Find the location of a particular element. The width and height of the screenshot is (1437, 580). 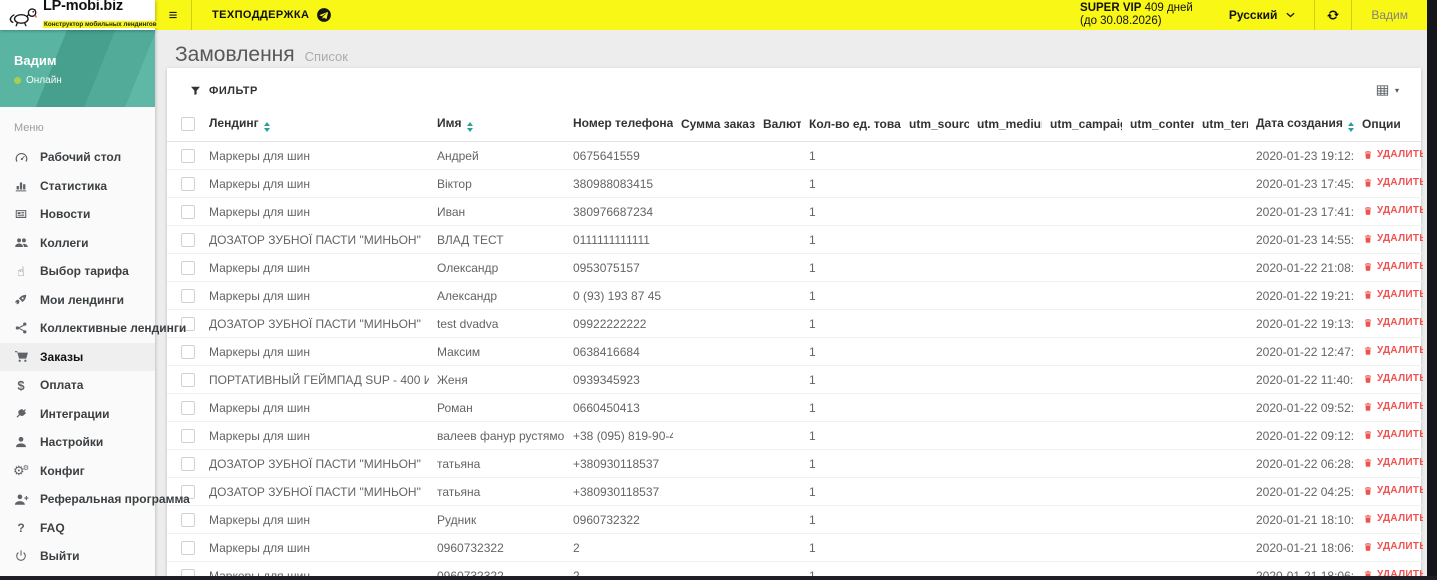

column-header-created: Дата создания is located at coordinates (1301, 125).